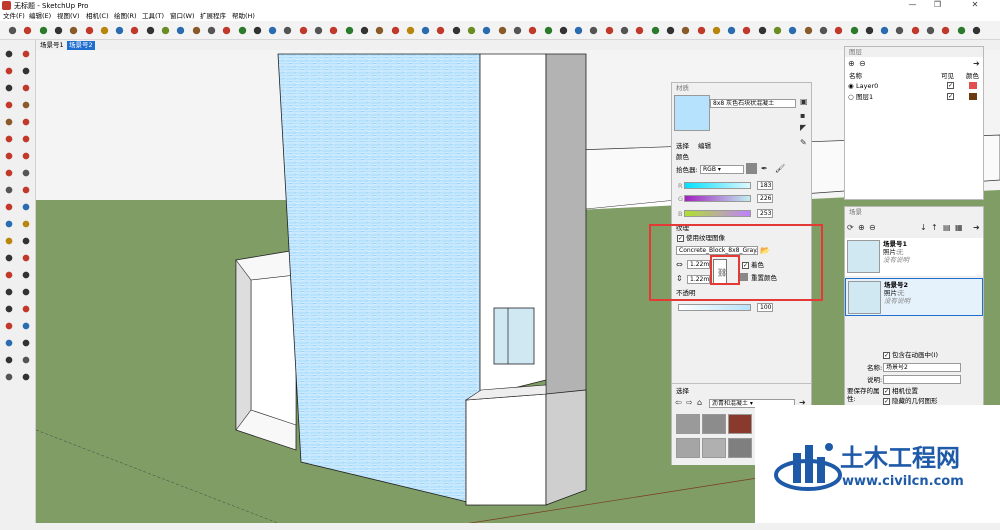 This screenshot has height=530, width=1000. Describe the element at coordinates (678, 402) in the screenshot. I see `back-arrow-icon: ⇦` at that location.